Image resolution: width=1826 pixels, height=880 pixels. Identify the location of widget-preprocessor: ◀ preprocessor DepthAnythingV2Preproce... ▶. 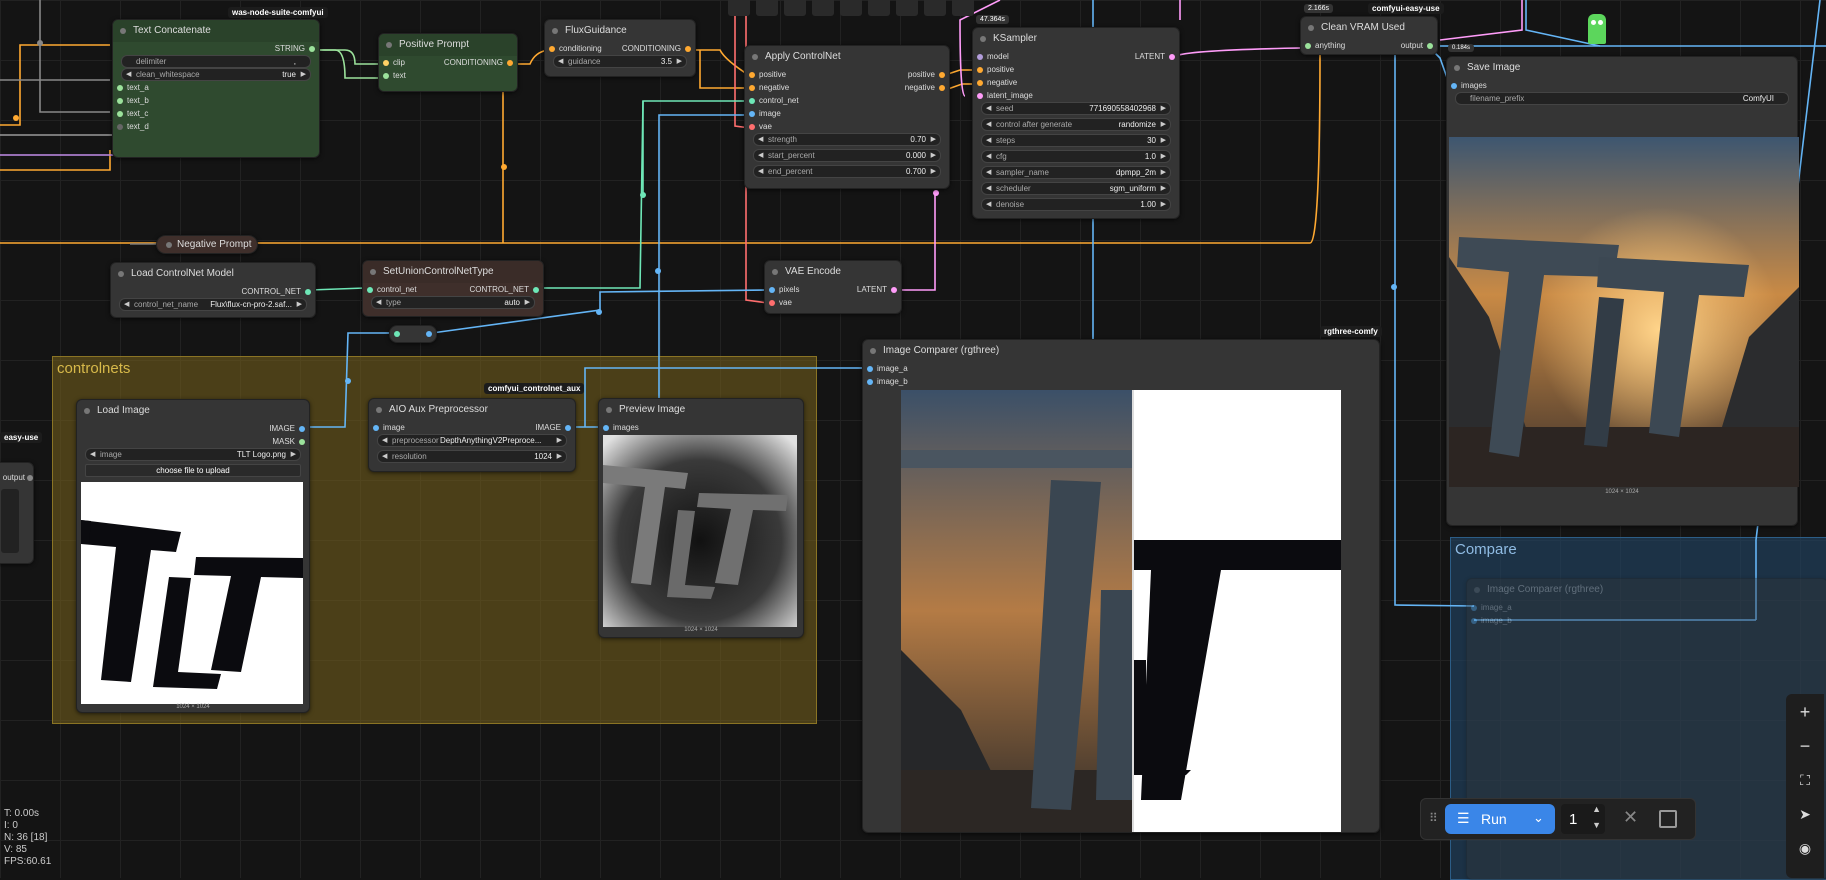
(472, 440).